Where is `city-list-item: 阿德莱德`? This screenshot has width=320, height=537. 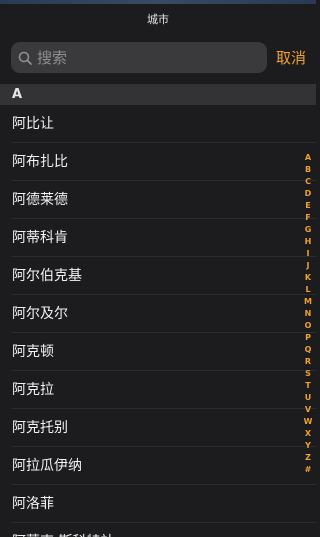 city-list-item: 阿德莱德 is located at coordinates (158, 200).